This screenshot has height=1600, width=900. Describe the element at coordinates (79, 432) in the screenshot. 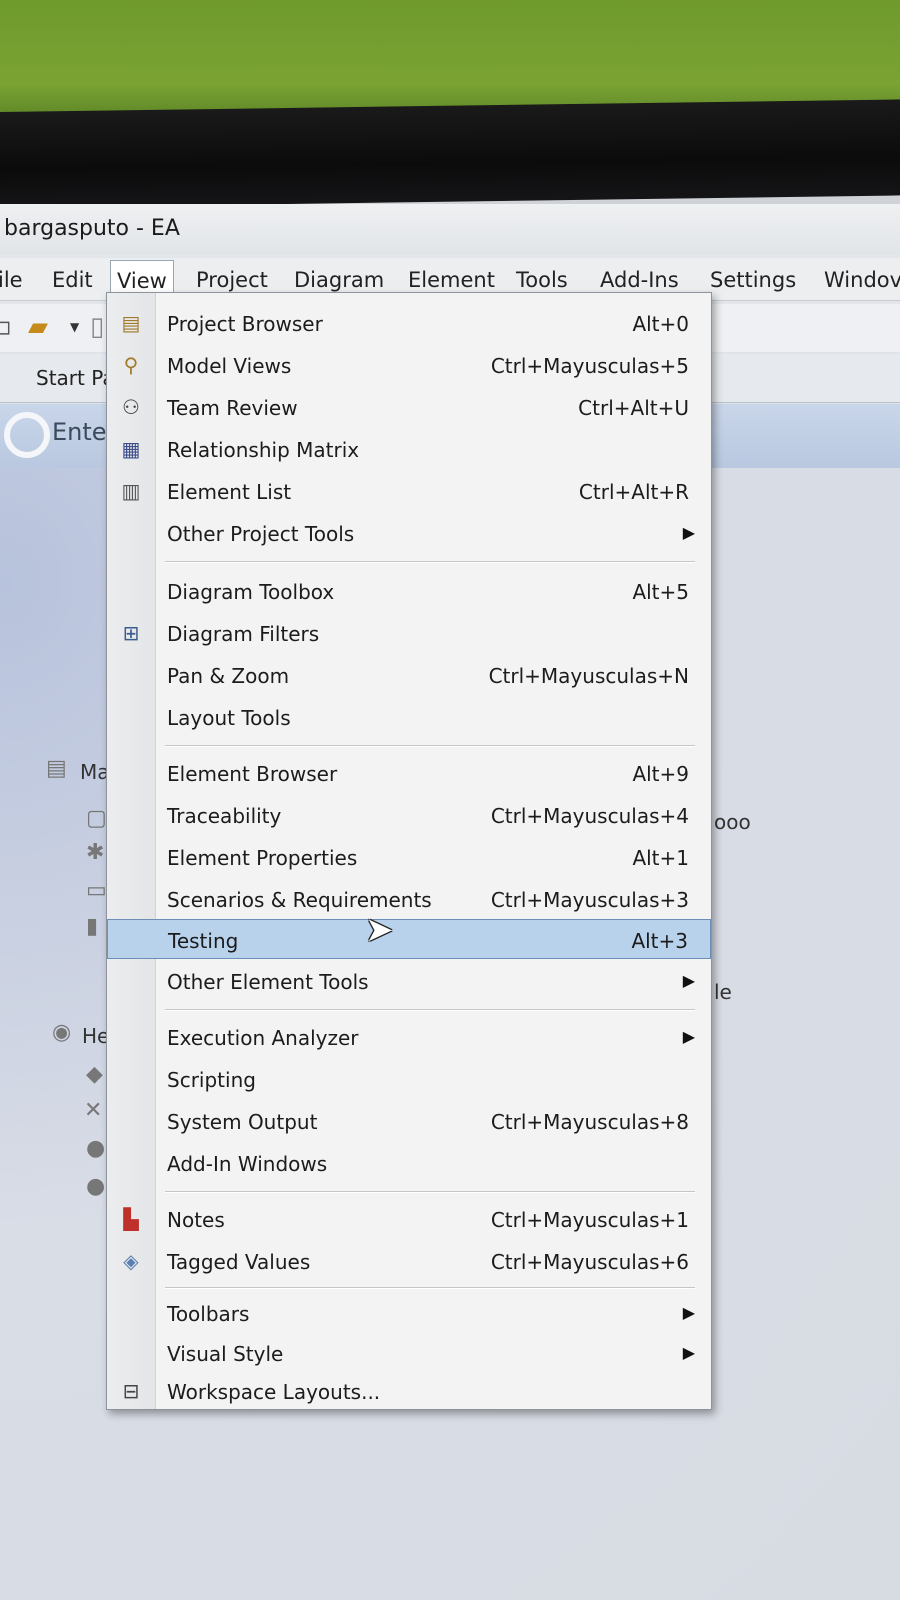

I see `header-title: Ente` at that location.